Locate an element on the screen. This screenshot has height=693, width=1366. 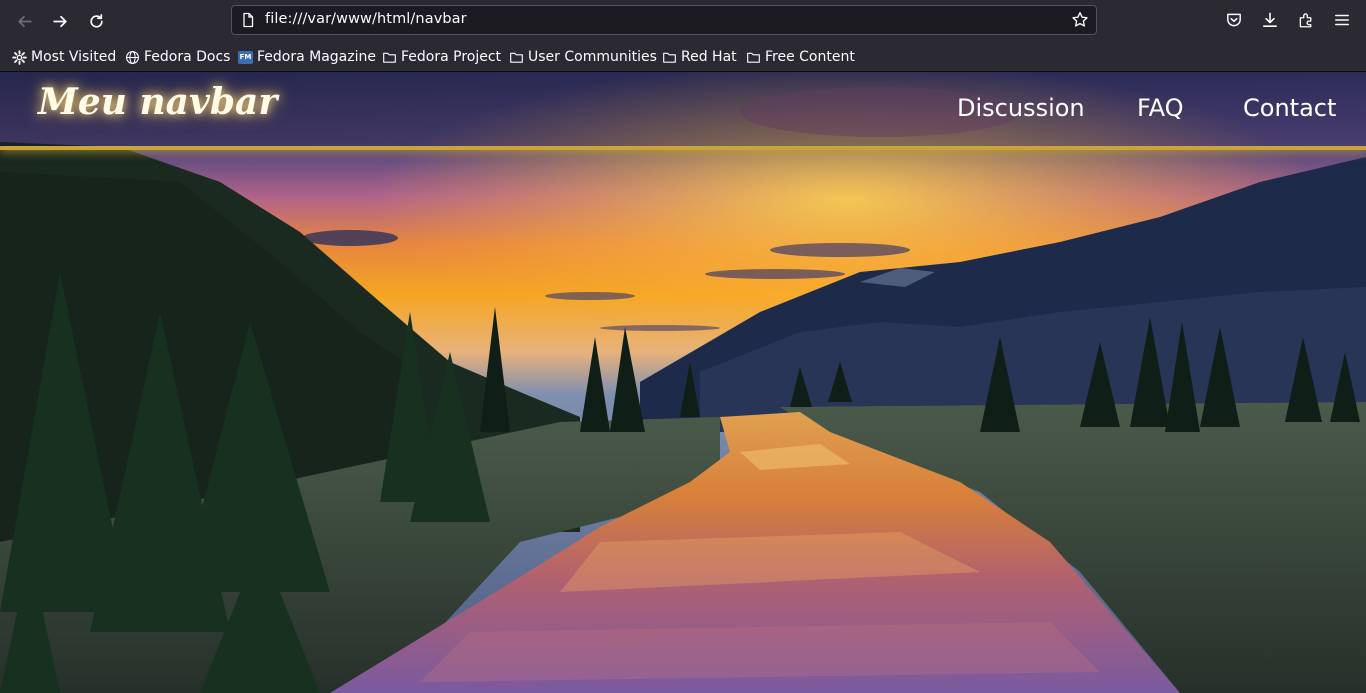
bookmark-fedora-docs: Fedora Docs is located at coordinates (177, 57).